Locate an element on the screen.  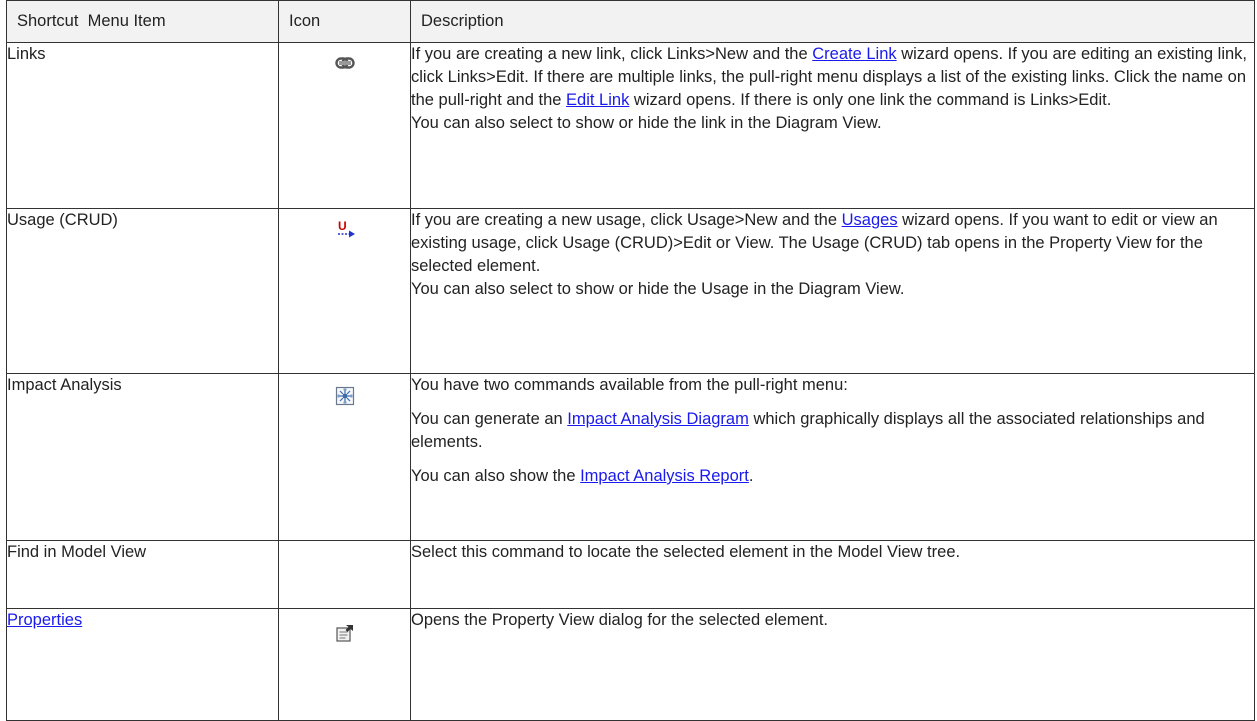
menu-item-usage-crud: Usage (CRUD) is located at coordinates (142, 291).